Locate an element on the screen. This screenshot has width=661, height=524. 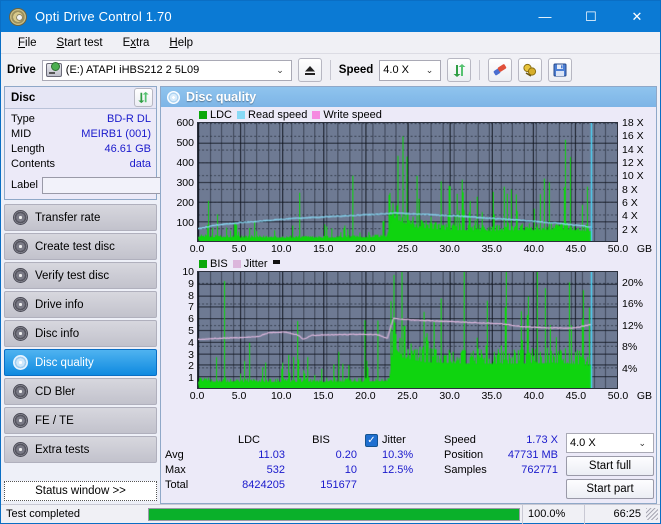
disc-row-length: Length 46.61 GB is located at coordinates (81, 149).